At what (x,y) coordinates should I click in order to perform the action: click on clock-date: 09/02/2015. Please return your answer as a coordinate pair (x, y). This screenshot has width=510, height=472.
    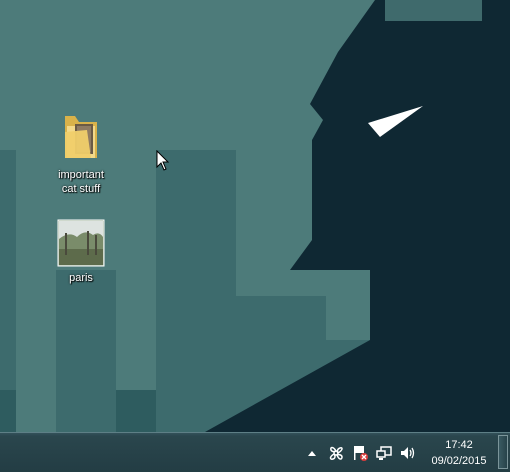
    Looking at the image, I should click on (459, 460).